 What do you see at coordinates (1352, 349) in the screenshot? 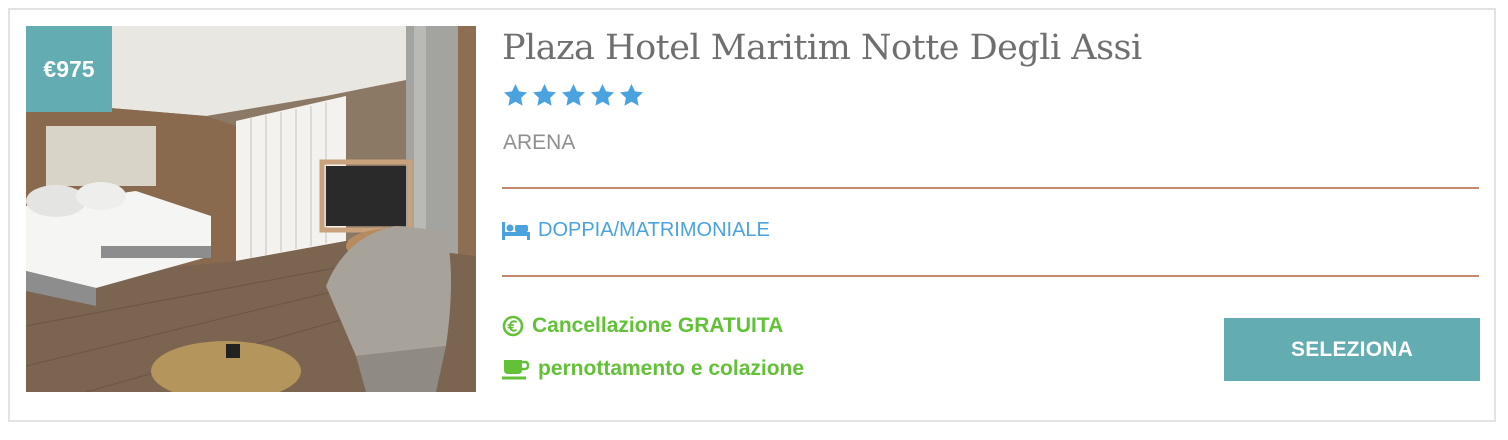
I see `select-button: SELEZIONA` at bounding box center [1352, 349].